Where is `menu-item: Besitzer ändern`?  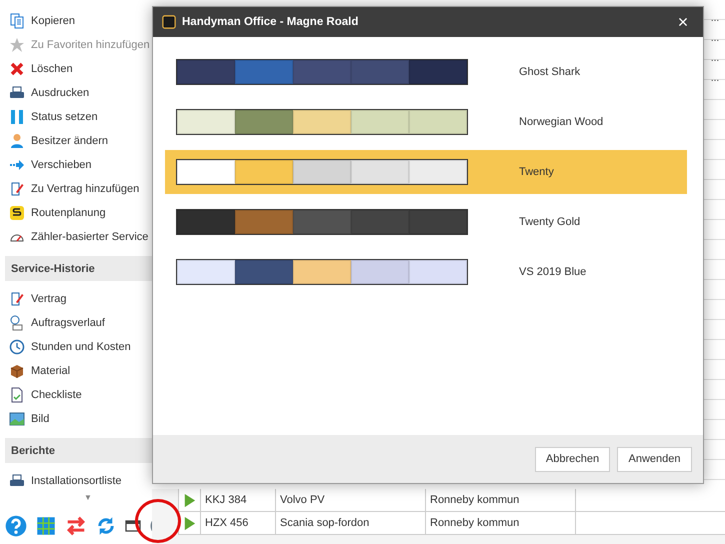
menu-item: Besitzer ändern is located at coordinates (76, 141).